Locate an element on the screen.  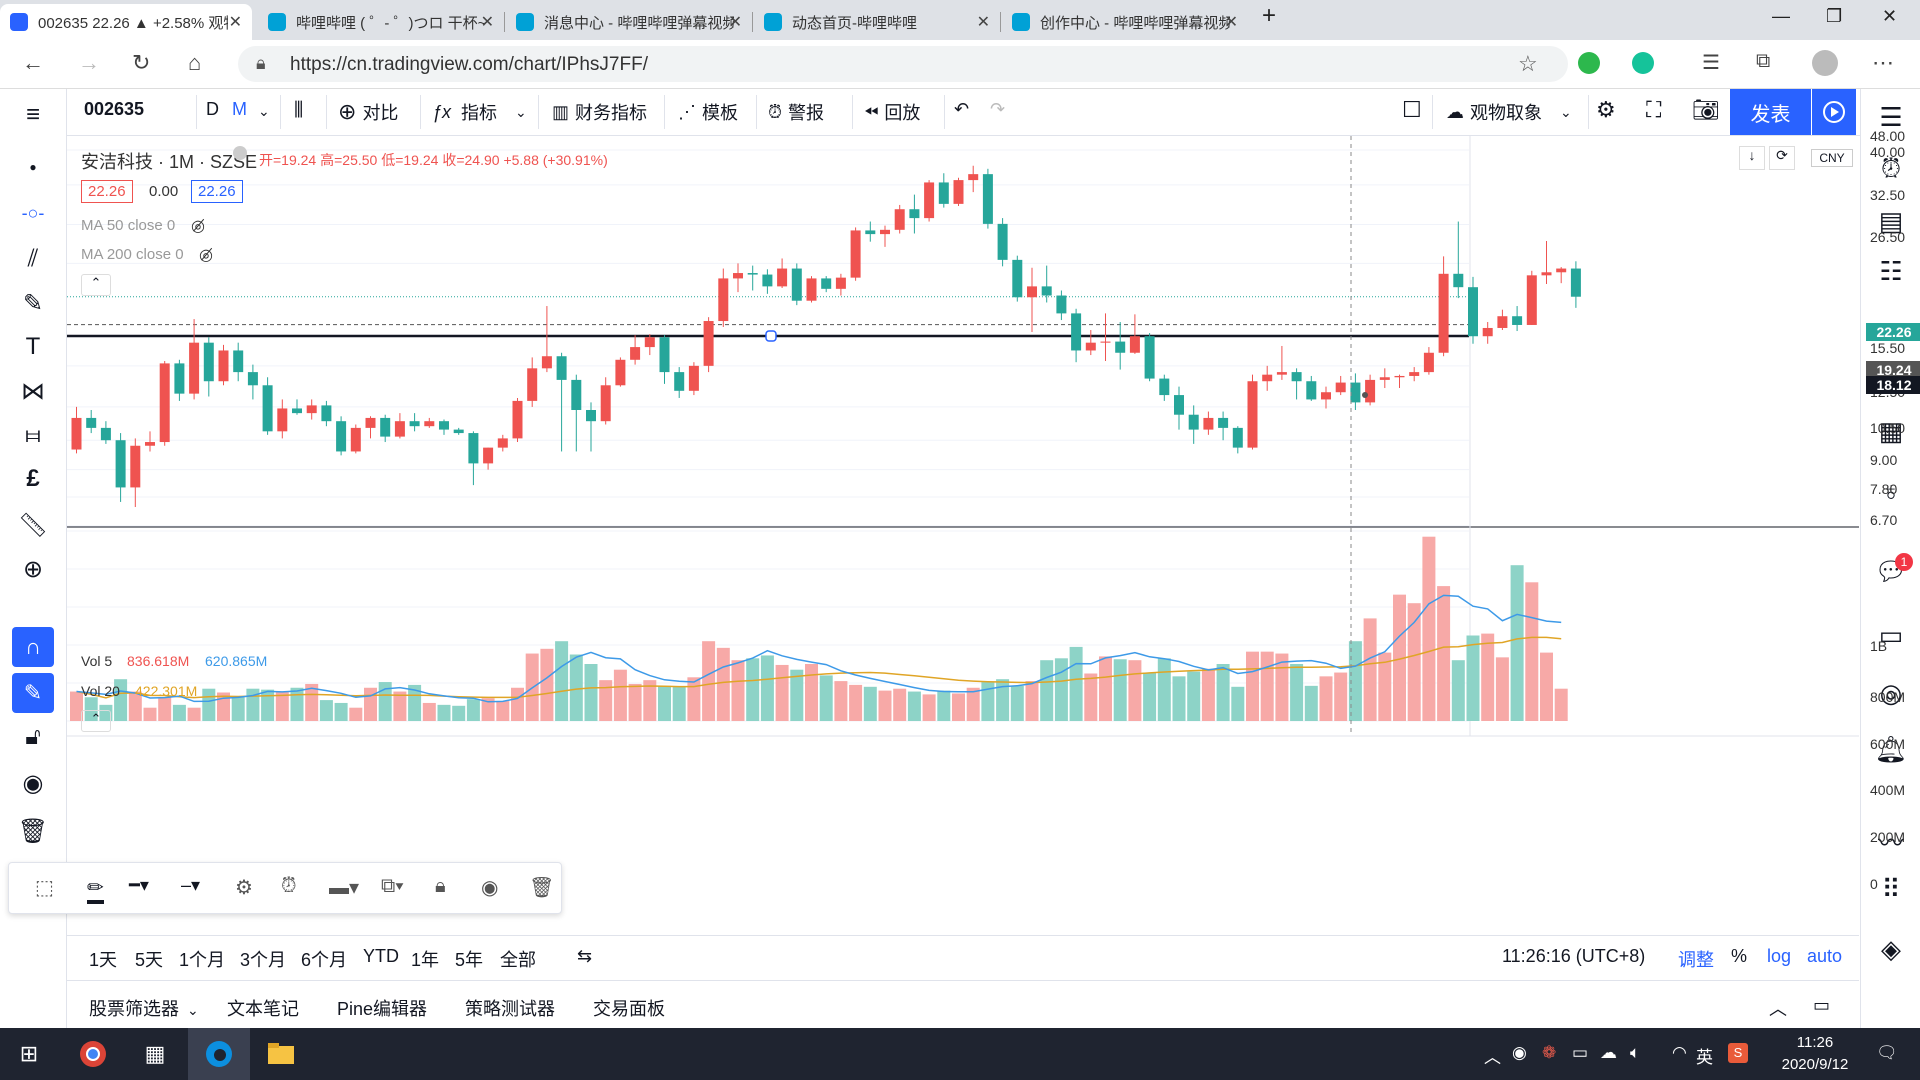
fullscreen-icon: ⛶ is located at coordinates (1653, 110).